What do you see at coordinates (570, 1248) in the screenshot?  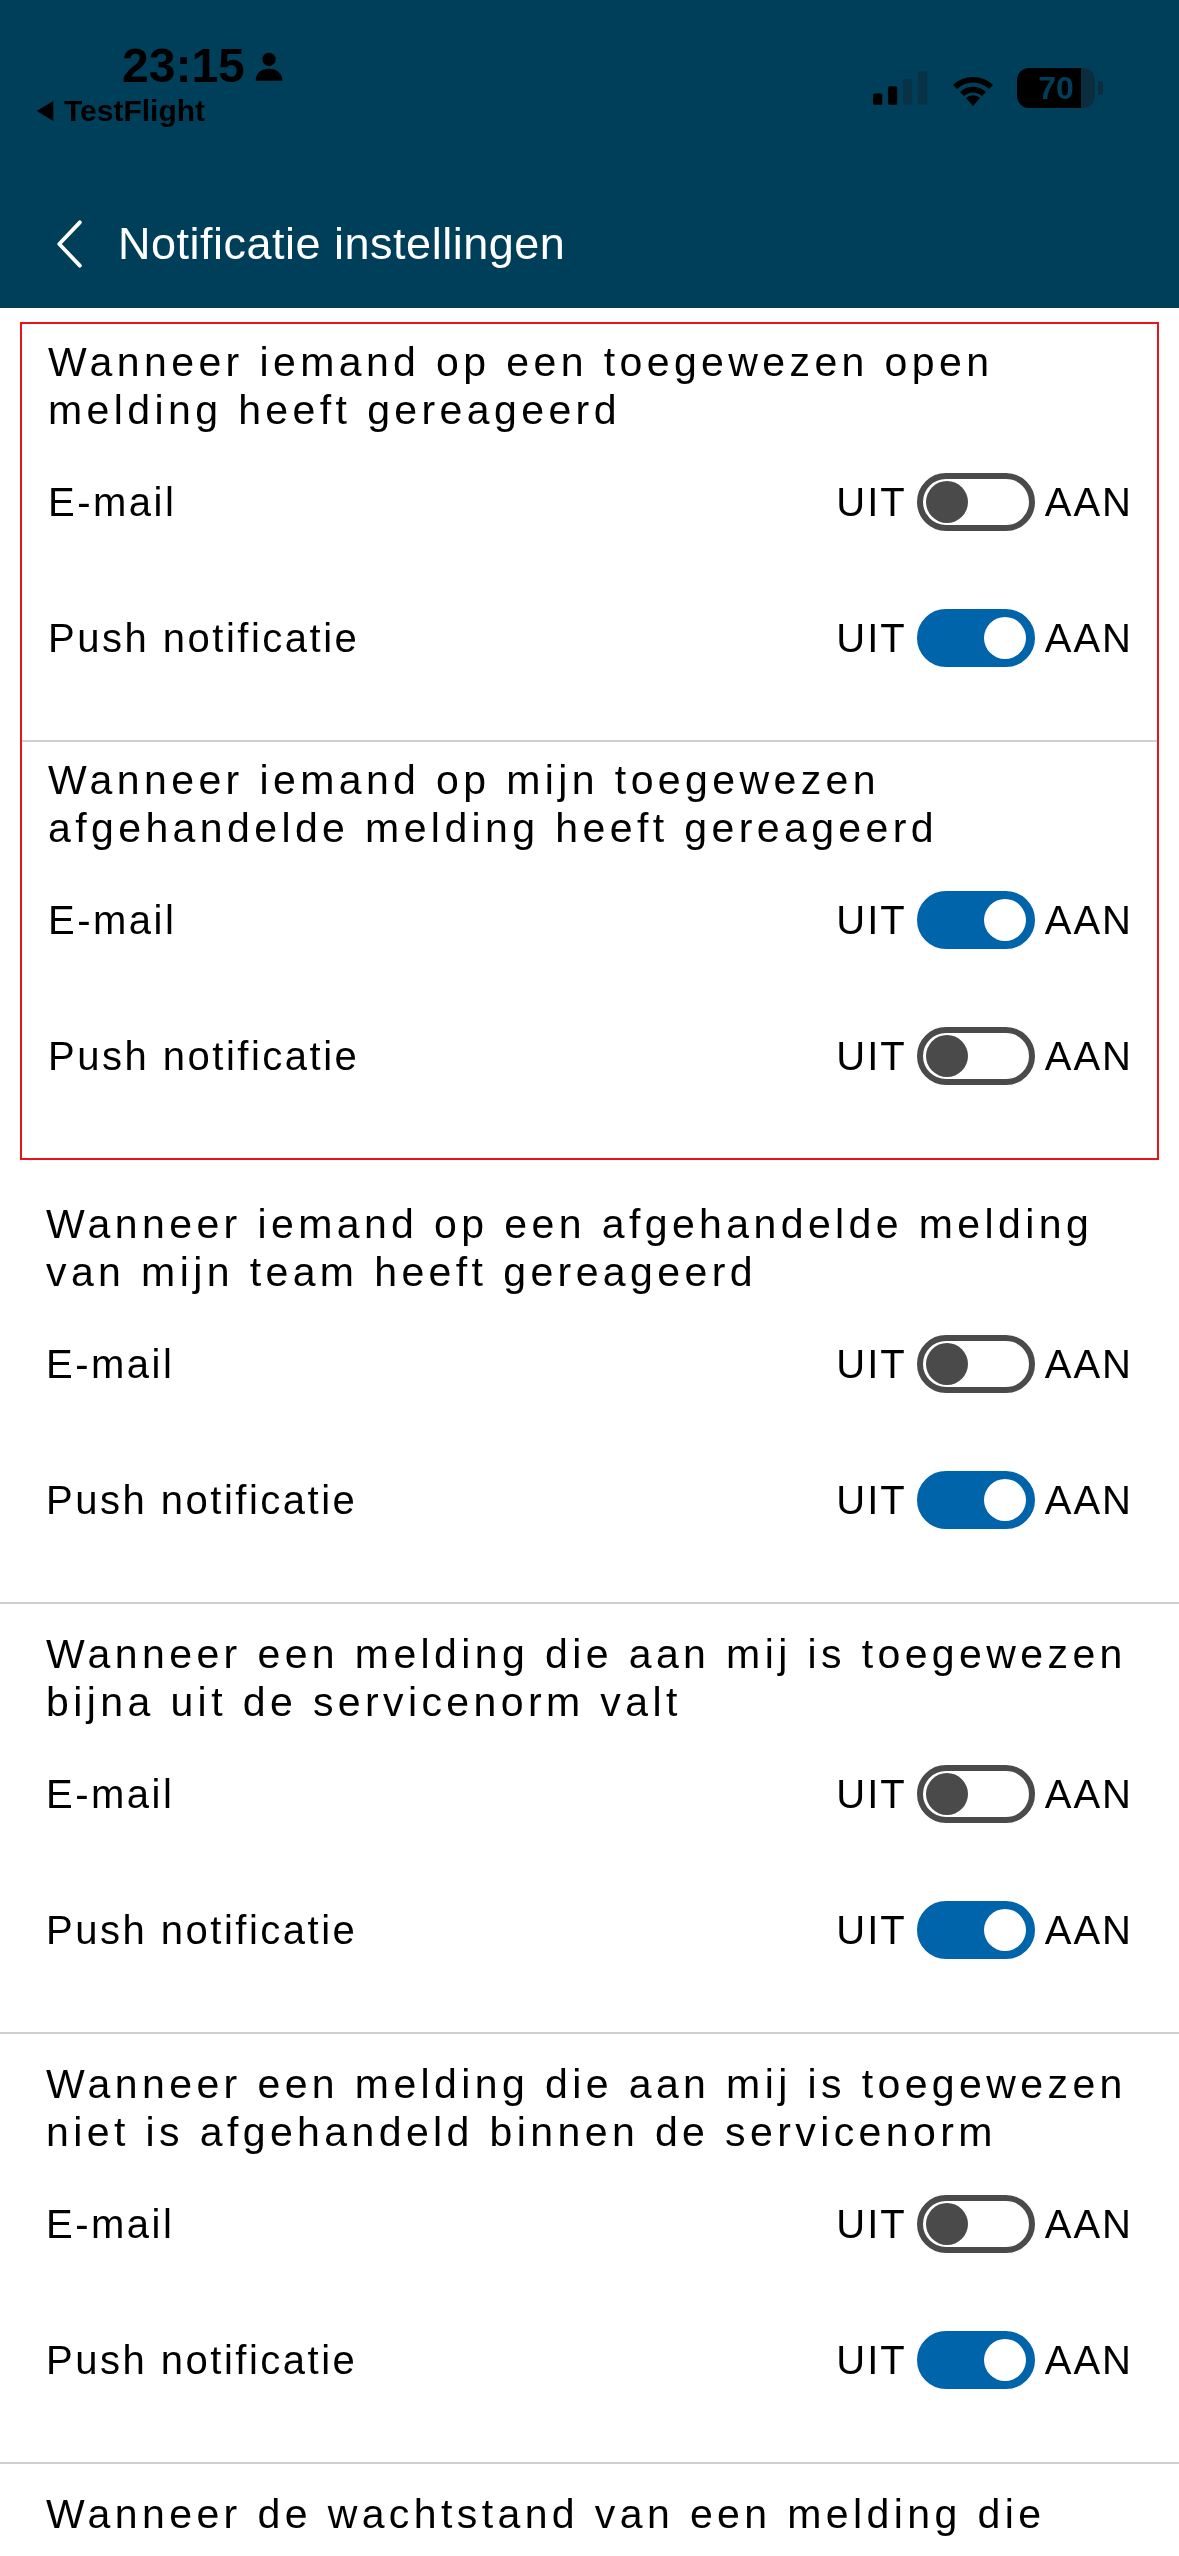 I see `section-title: Wanneer iemand op een afgehandelde melding van mijn team heeft gereageerd` at bounding box center [570, 1248].